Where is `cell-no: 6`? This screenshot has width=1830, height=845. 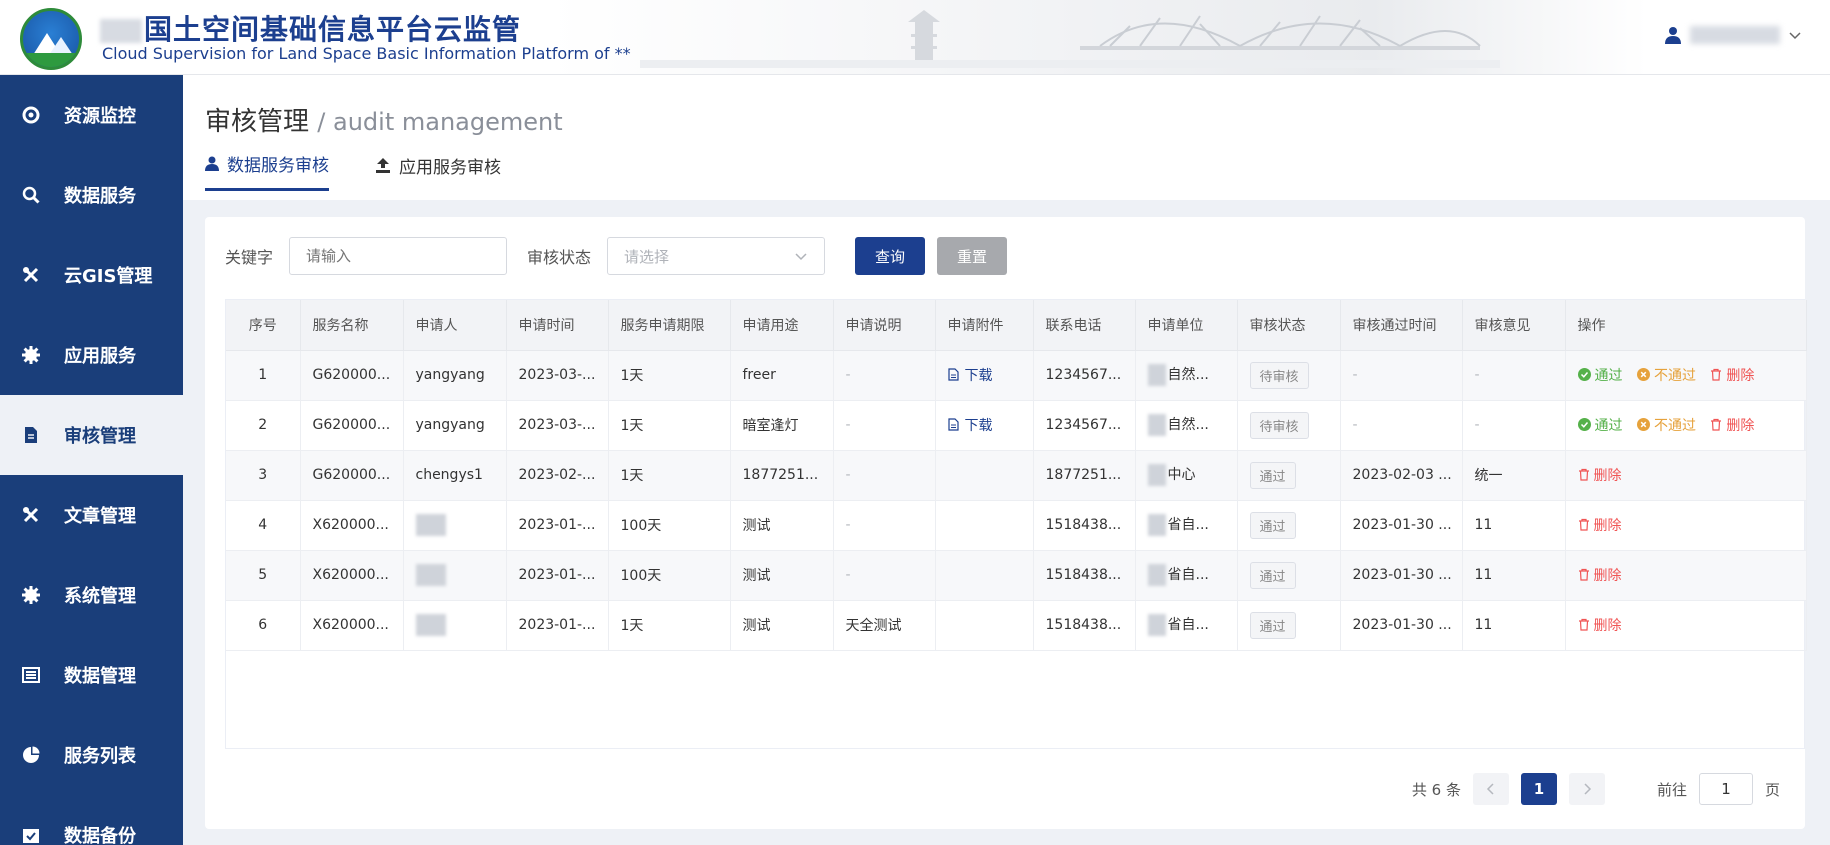 cell-no: 6 is located at coordinates (263, 625).